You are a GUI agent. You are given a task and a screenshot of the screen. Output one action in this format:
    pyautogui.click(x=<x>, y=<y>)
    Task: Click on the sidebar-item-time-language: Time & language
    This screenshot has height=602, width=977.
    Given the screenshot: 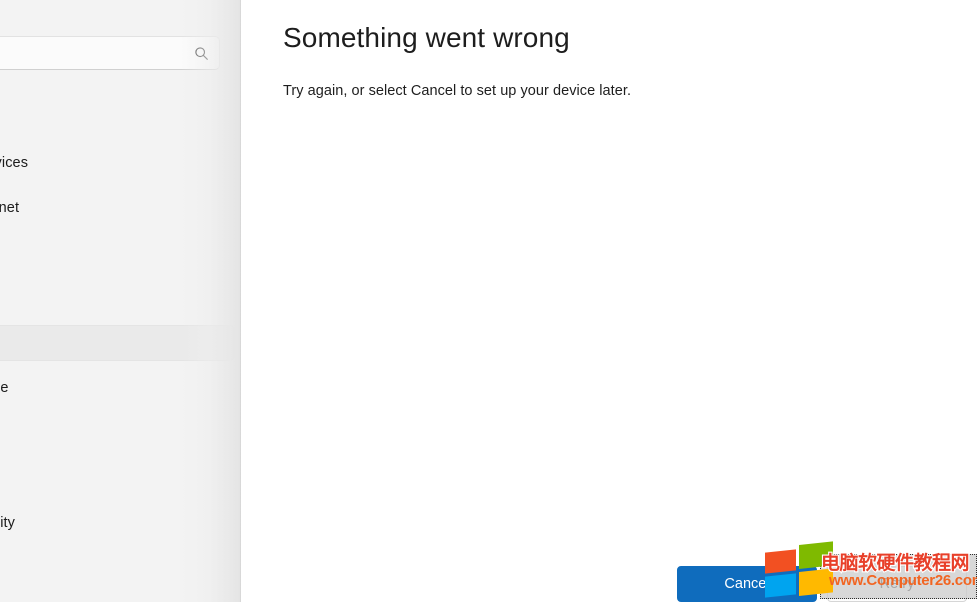 What is the action you would take?
    pyautogui.click(x=117, y=388)
    